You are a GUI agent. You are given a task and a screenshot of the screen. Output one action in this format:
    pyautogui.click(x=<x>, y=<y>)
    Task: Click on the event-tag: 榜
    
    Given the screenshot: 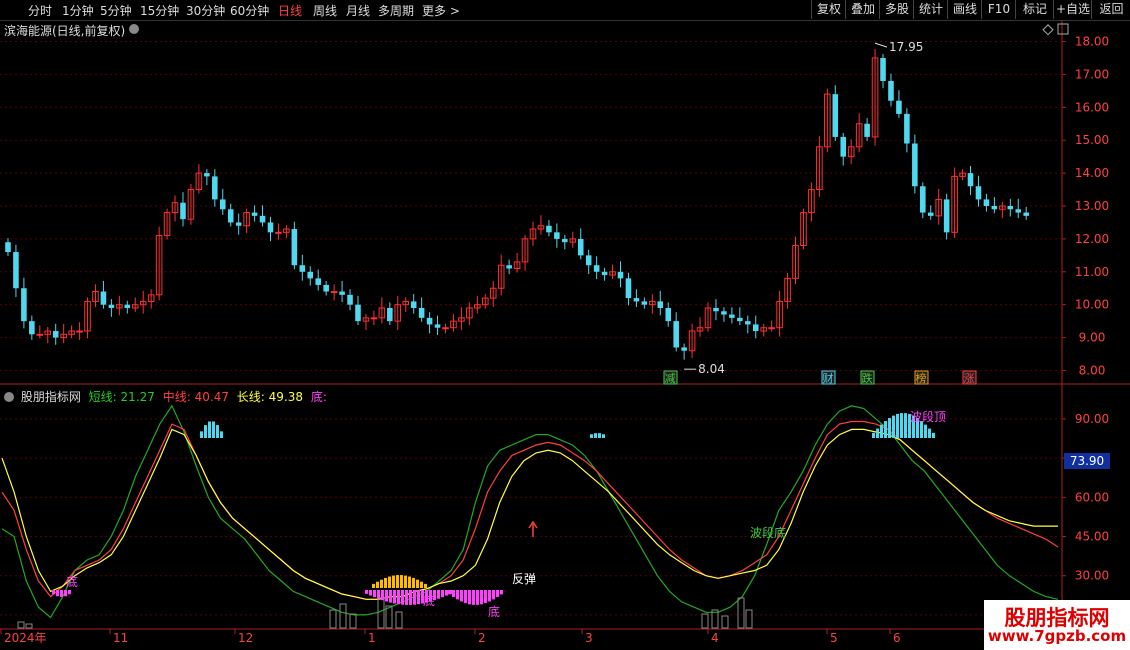 What is the action you would take?
    pyautogui.click(x=921, y=377)
    